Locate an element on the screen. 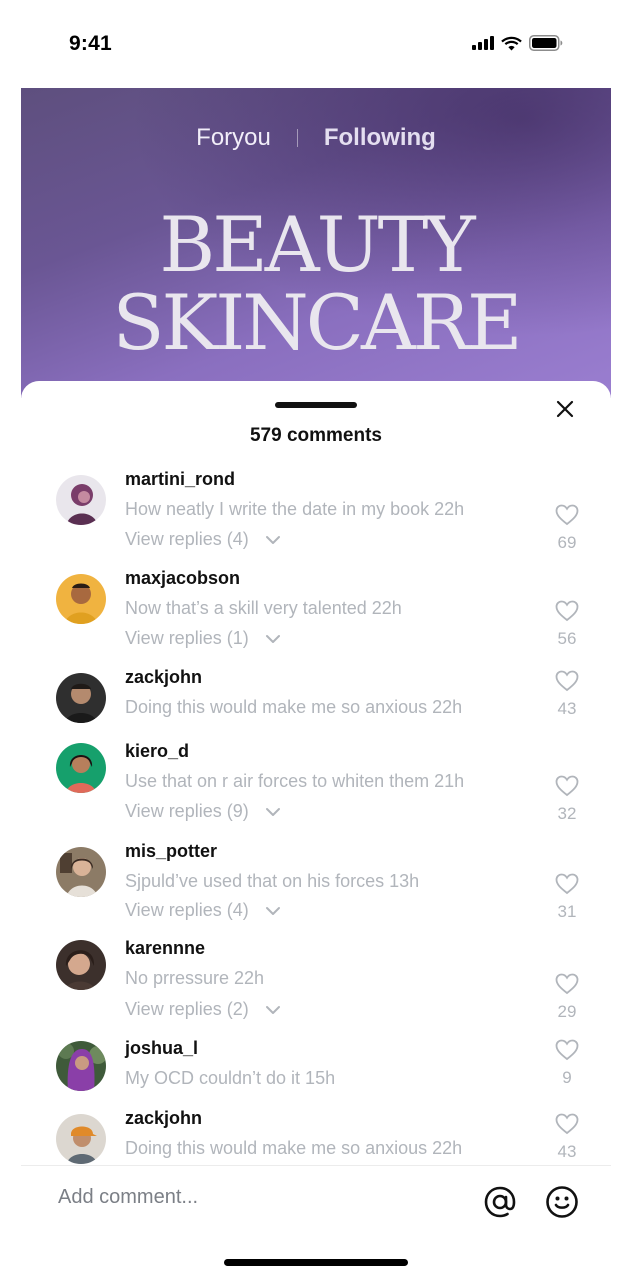 This screenshot has width=630, height=1280. mention-icon is located at coordinates (500, 1202).